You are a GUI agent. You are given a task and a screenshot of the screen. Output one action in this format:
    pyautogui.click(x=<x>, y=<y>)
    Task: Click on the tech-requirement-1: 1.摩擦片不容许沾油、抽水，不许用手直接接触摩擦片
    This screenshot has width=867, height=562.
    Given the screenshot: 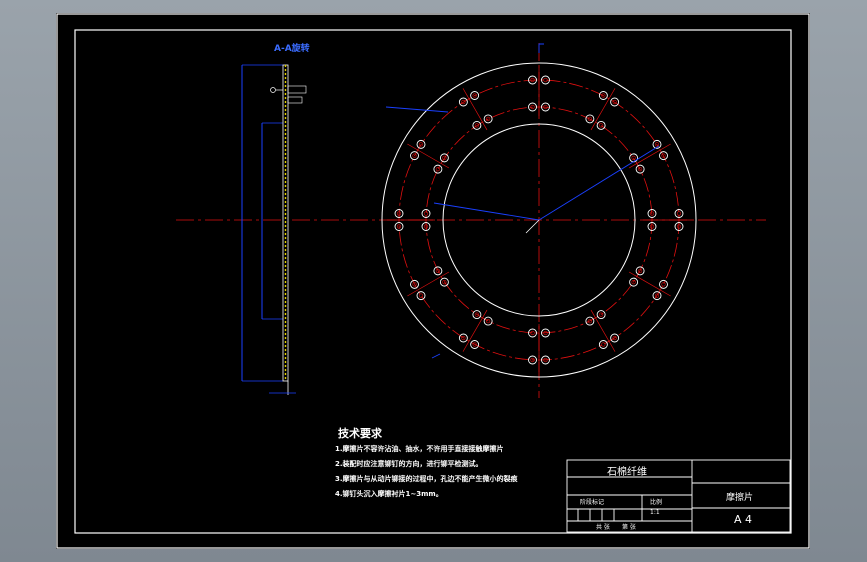 What is the action you would take?
    pyautogui.click(x=419, y=449)
    